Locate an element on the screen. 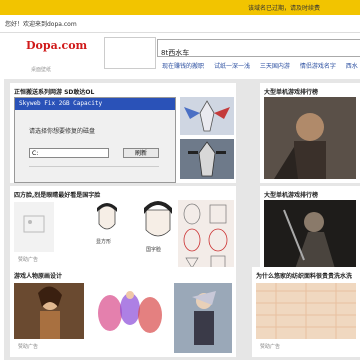 This screenshot has width=360, height=360. face-label: 显方形 is located at coordinates (104, 242).